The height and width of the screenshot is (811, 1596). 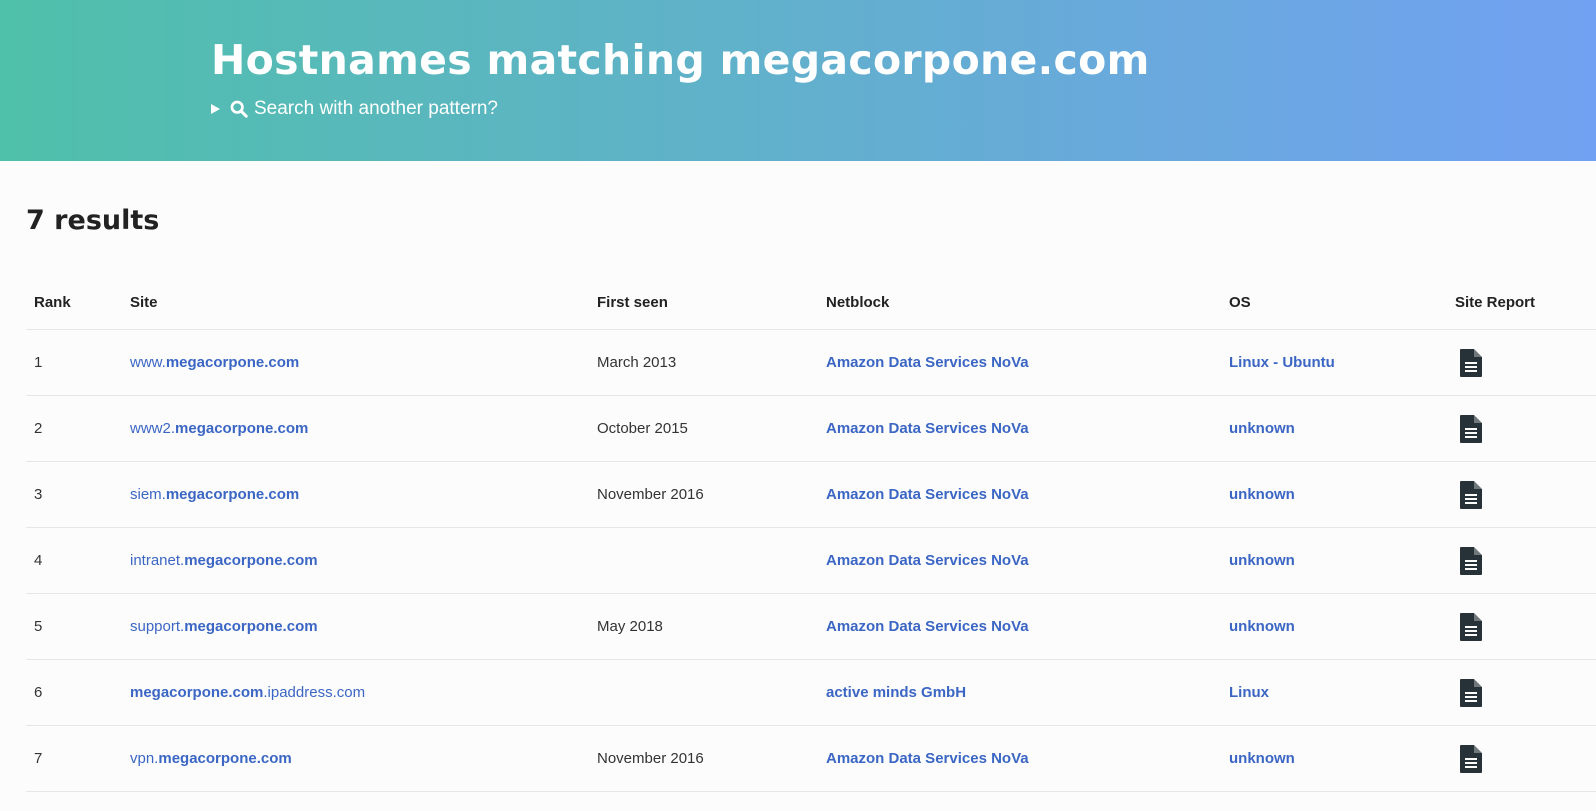 I want to click on os-cell: Linux, so click(x=1334, y=692).